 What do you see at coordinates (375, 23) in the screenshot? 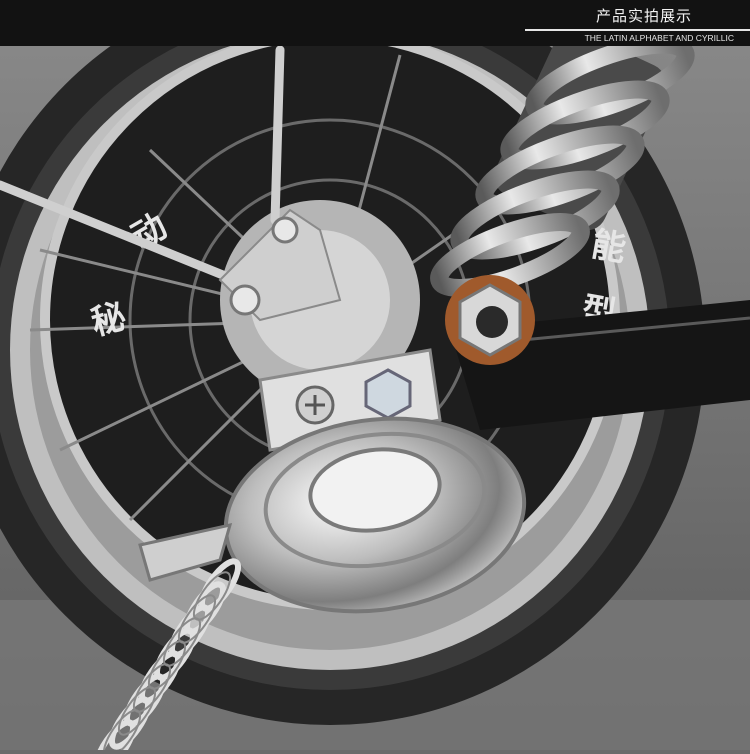
I see `top-banner: 产品实拍展示 THE LATIN ALPHABET AND CYRILLIC` at bounding box center [375, 23].